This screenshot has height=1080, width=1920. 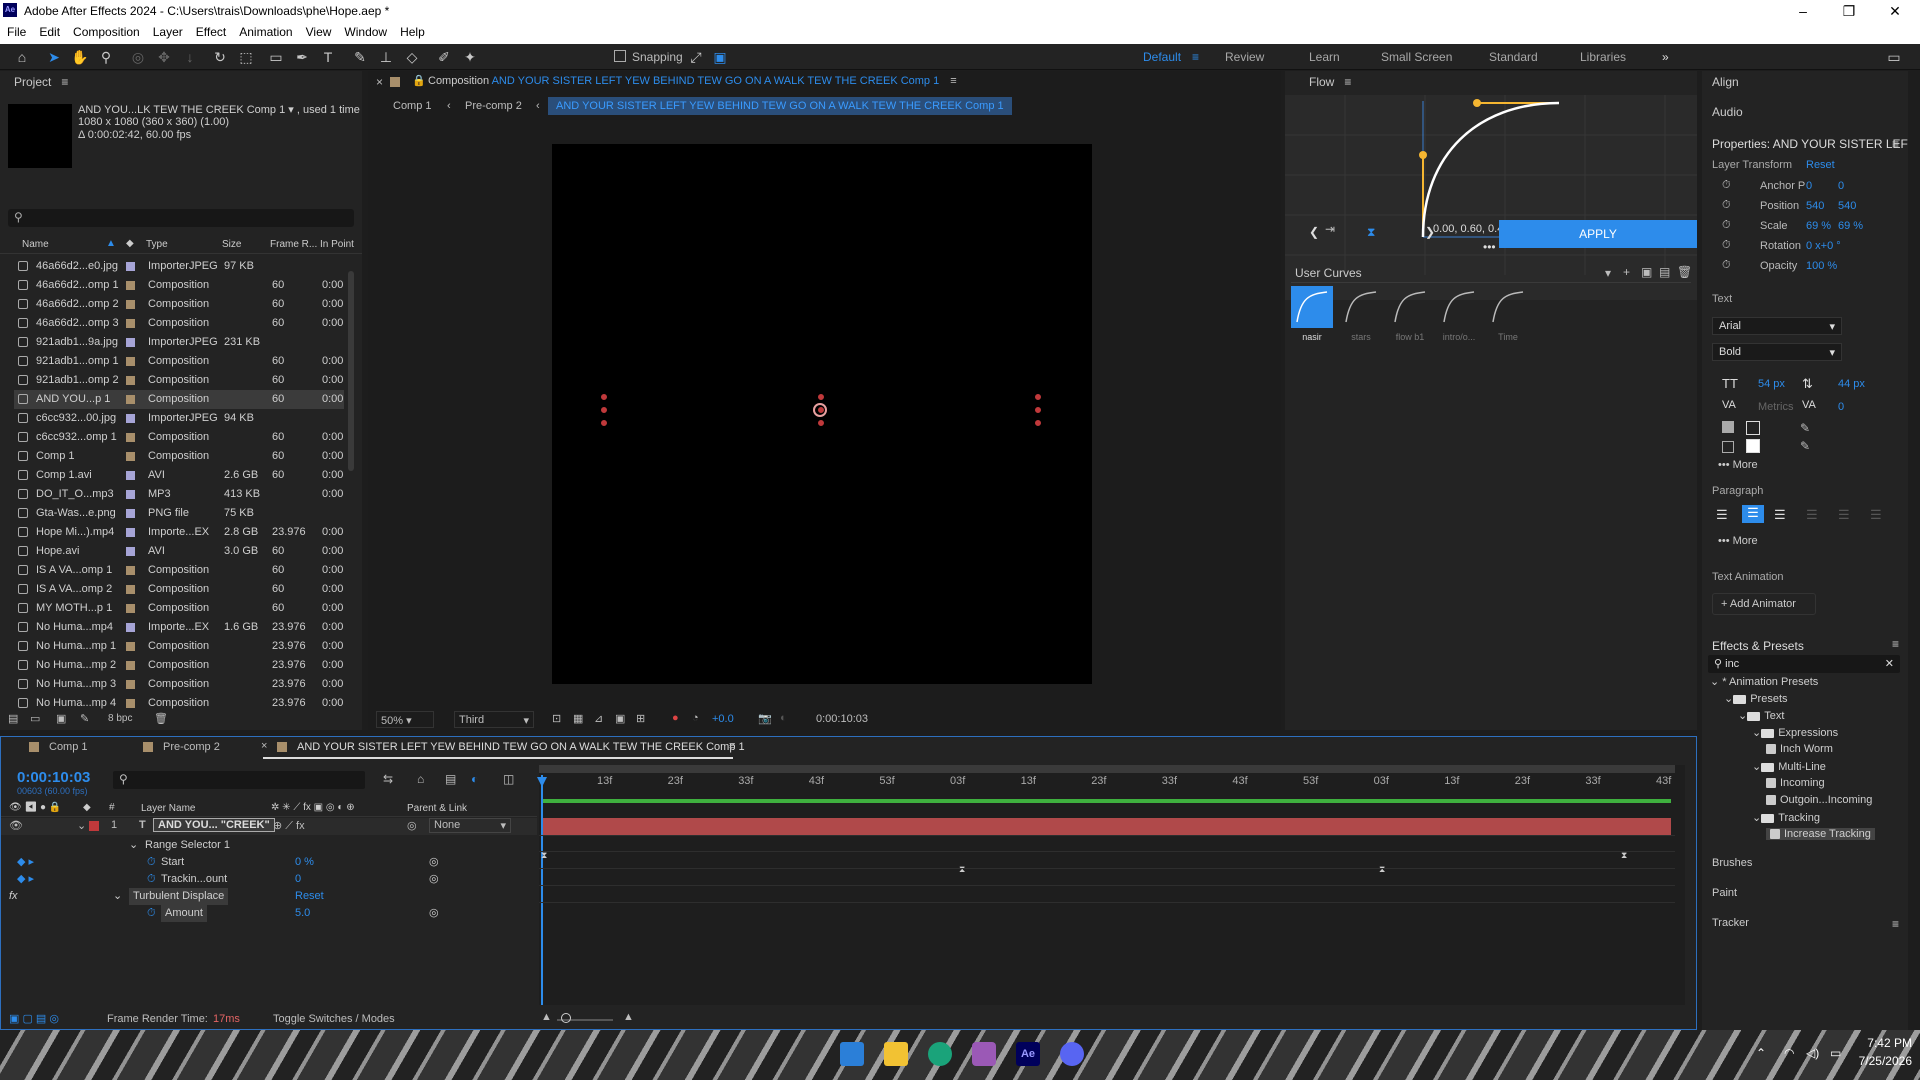 I want to click on clock-date: 7/25/2026, so click(x=1876, y=1061).